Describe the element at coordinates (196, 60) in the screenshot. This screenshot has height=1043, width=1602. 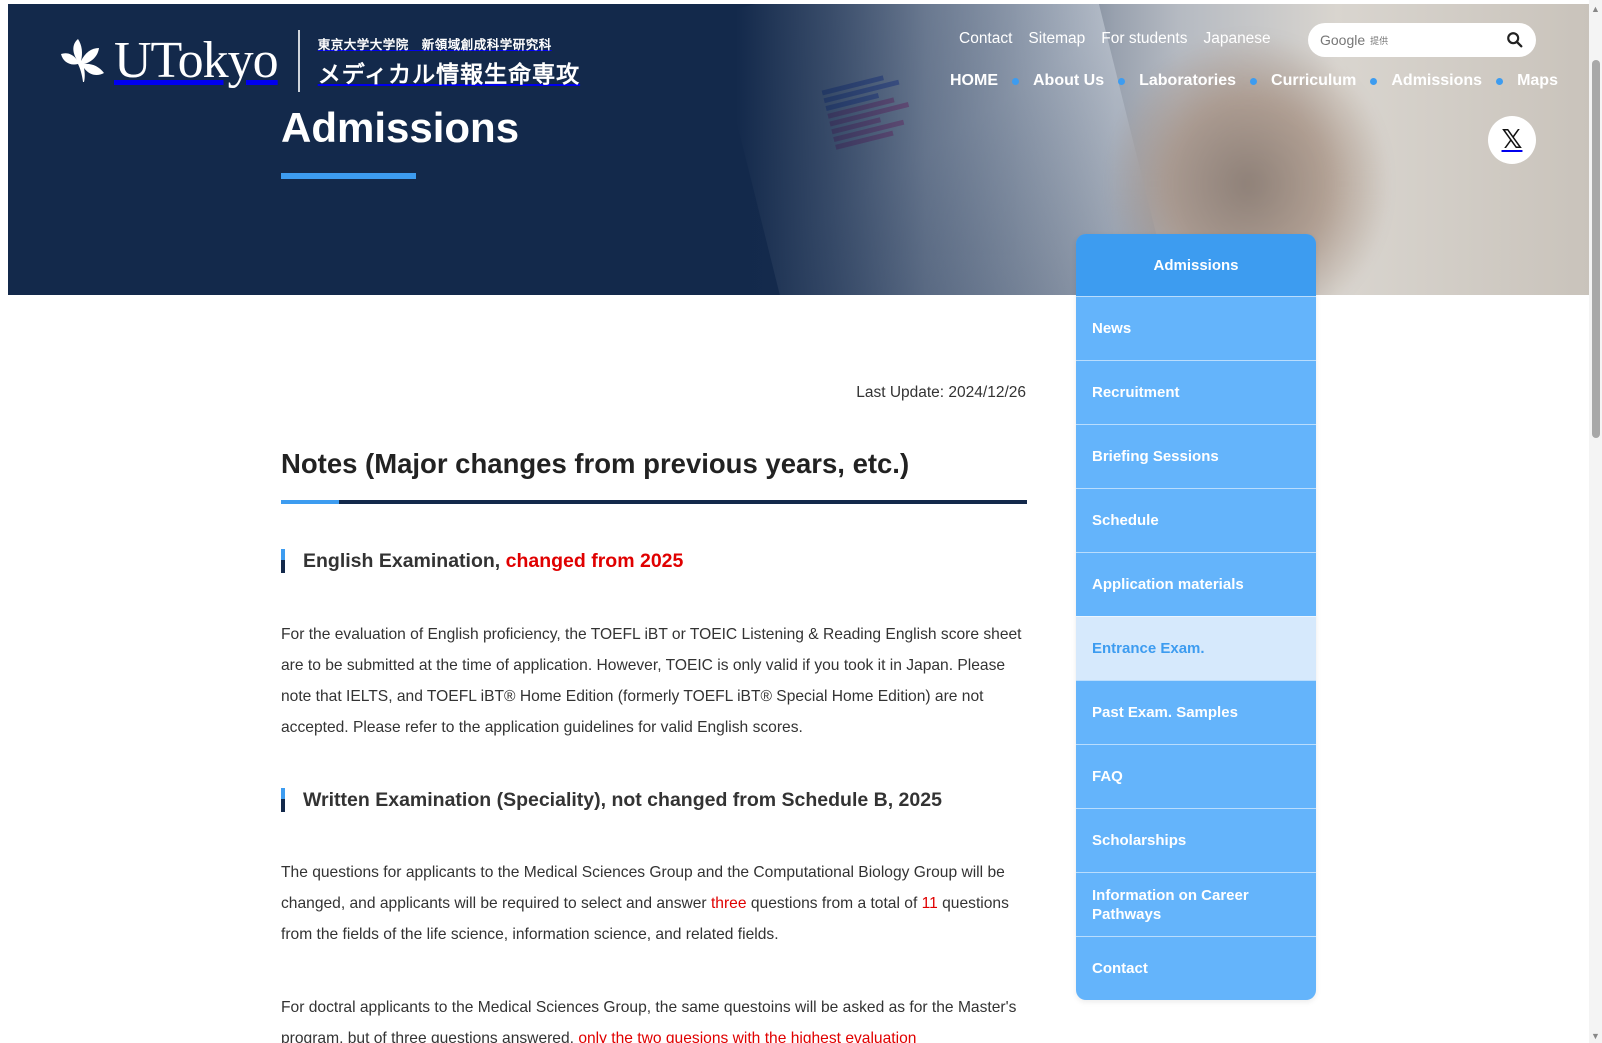
I see `logo-wordmark: UTokyo` at that location.